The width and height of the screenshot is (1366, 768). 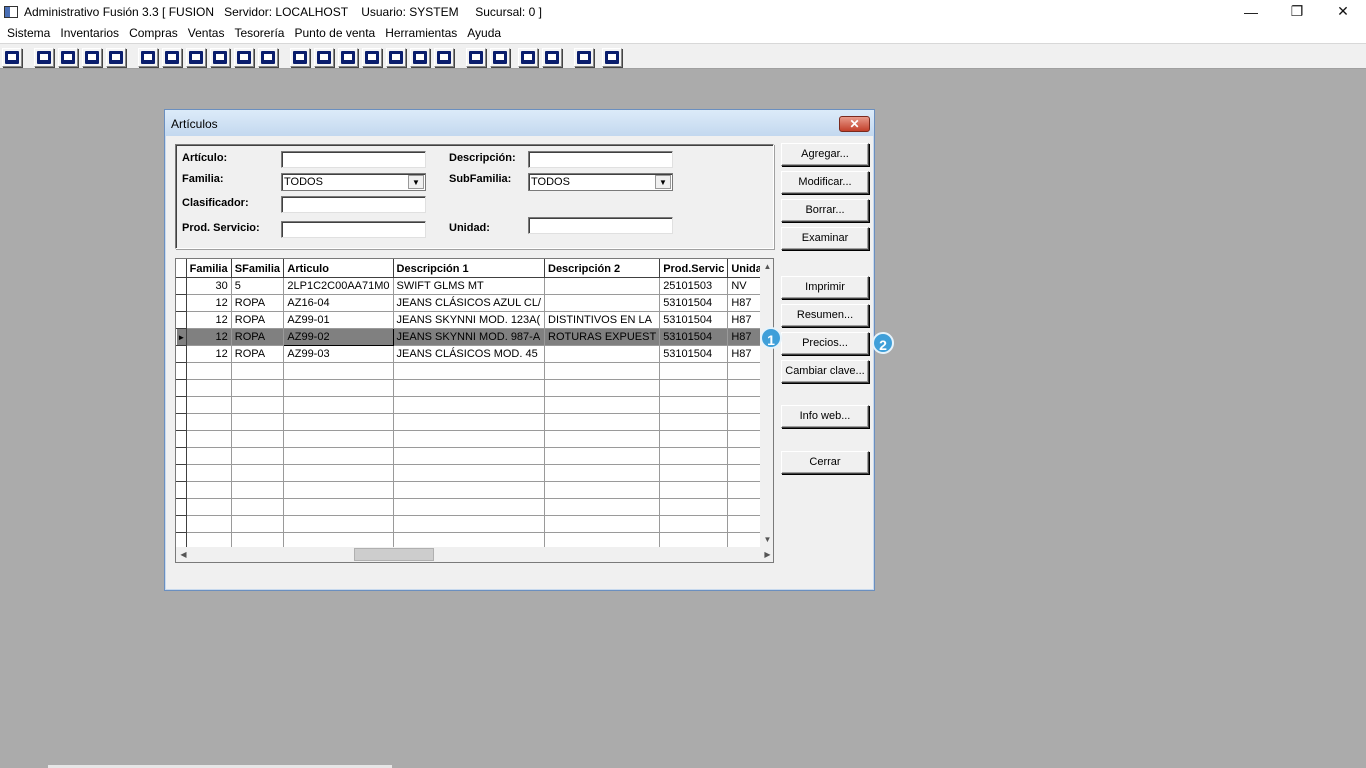 What do you see at coordinates (766, 554) in the screenshot?
I see `scroll-right-icon: ▶` at bounding box center [766, 554].